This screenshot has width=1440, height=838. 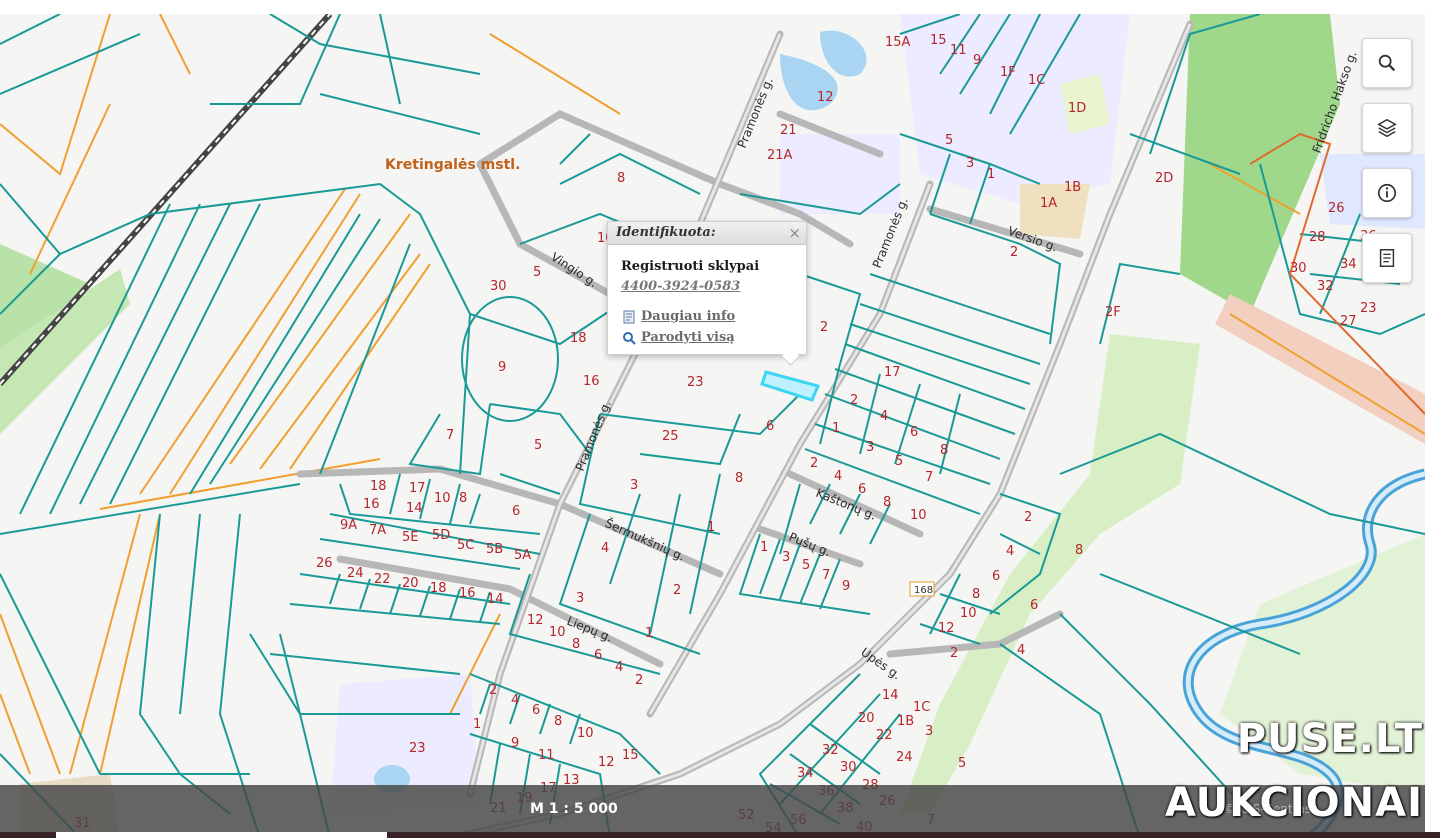 I want to click on parcel-label: 5E, so click(x=410, y=537).